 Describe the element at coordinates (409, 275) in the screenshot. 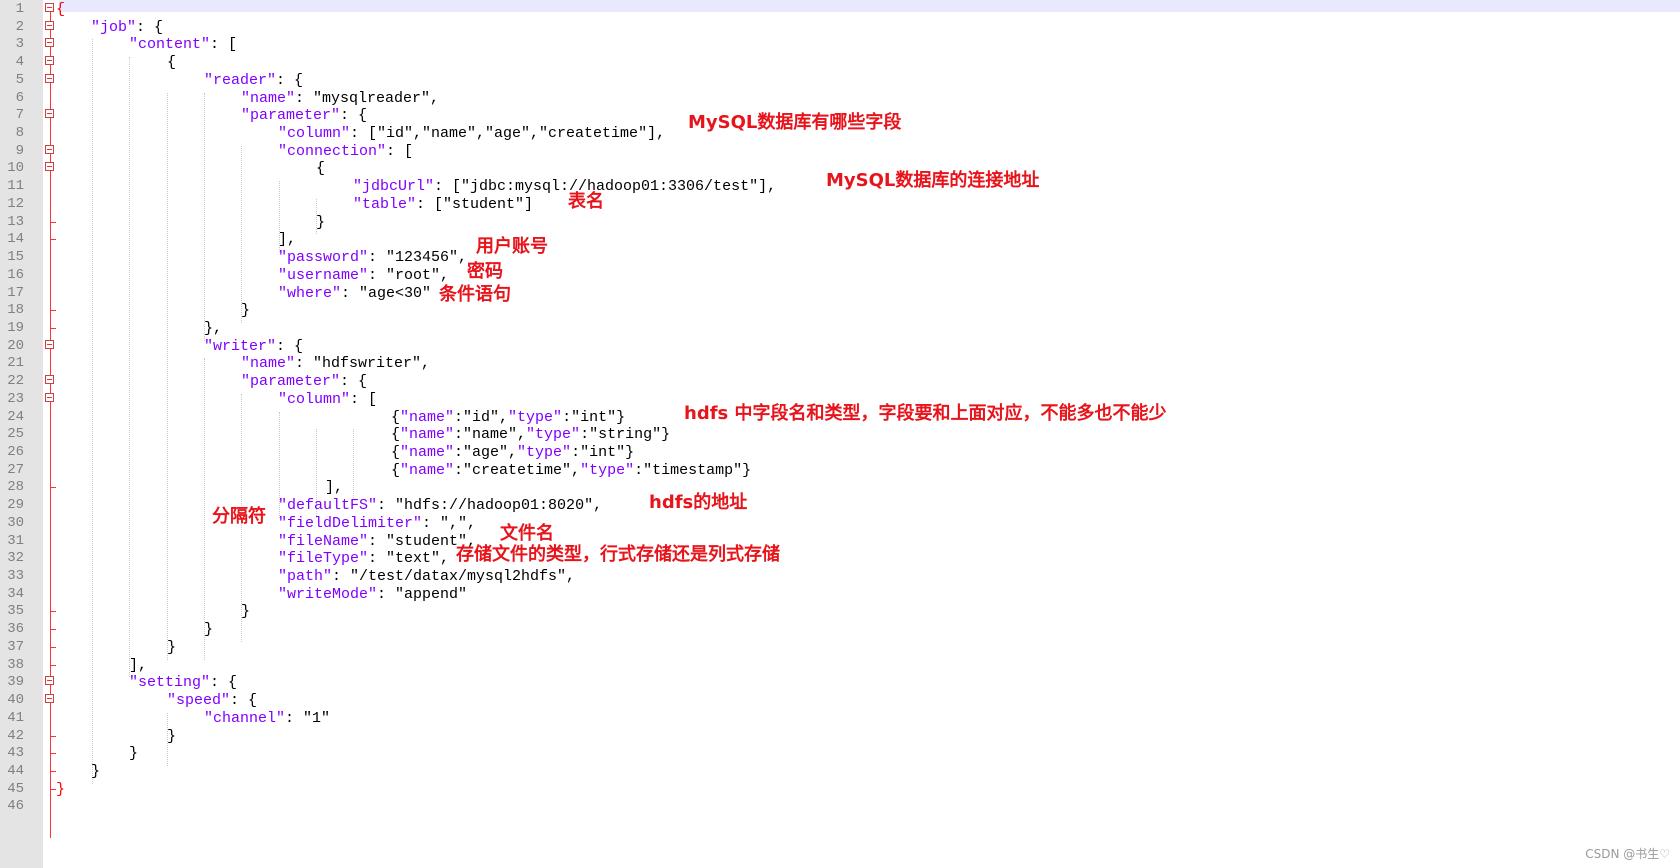

I see `code-token: : "root",` at that location.